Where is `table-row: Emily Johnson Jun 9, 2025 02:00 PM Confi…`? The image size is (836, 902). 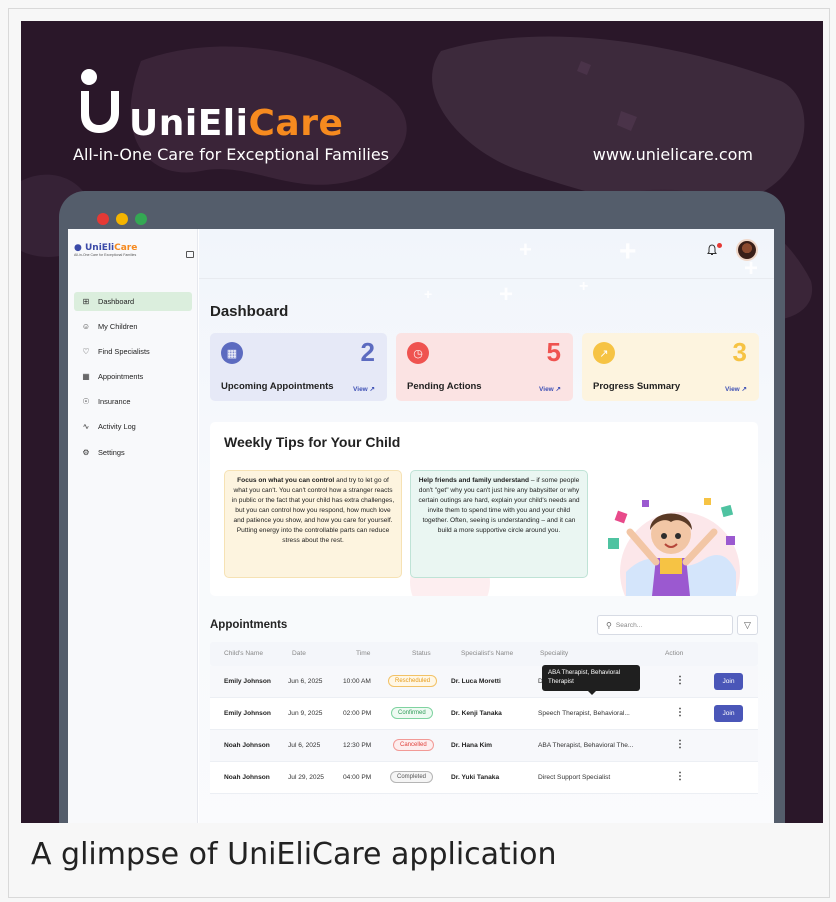
table-row: Emily Johnson Jun 9, 2025 02:00 PM Confi… is located at coordinates (484, 714).